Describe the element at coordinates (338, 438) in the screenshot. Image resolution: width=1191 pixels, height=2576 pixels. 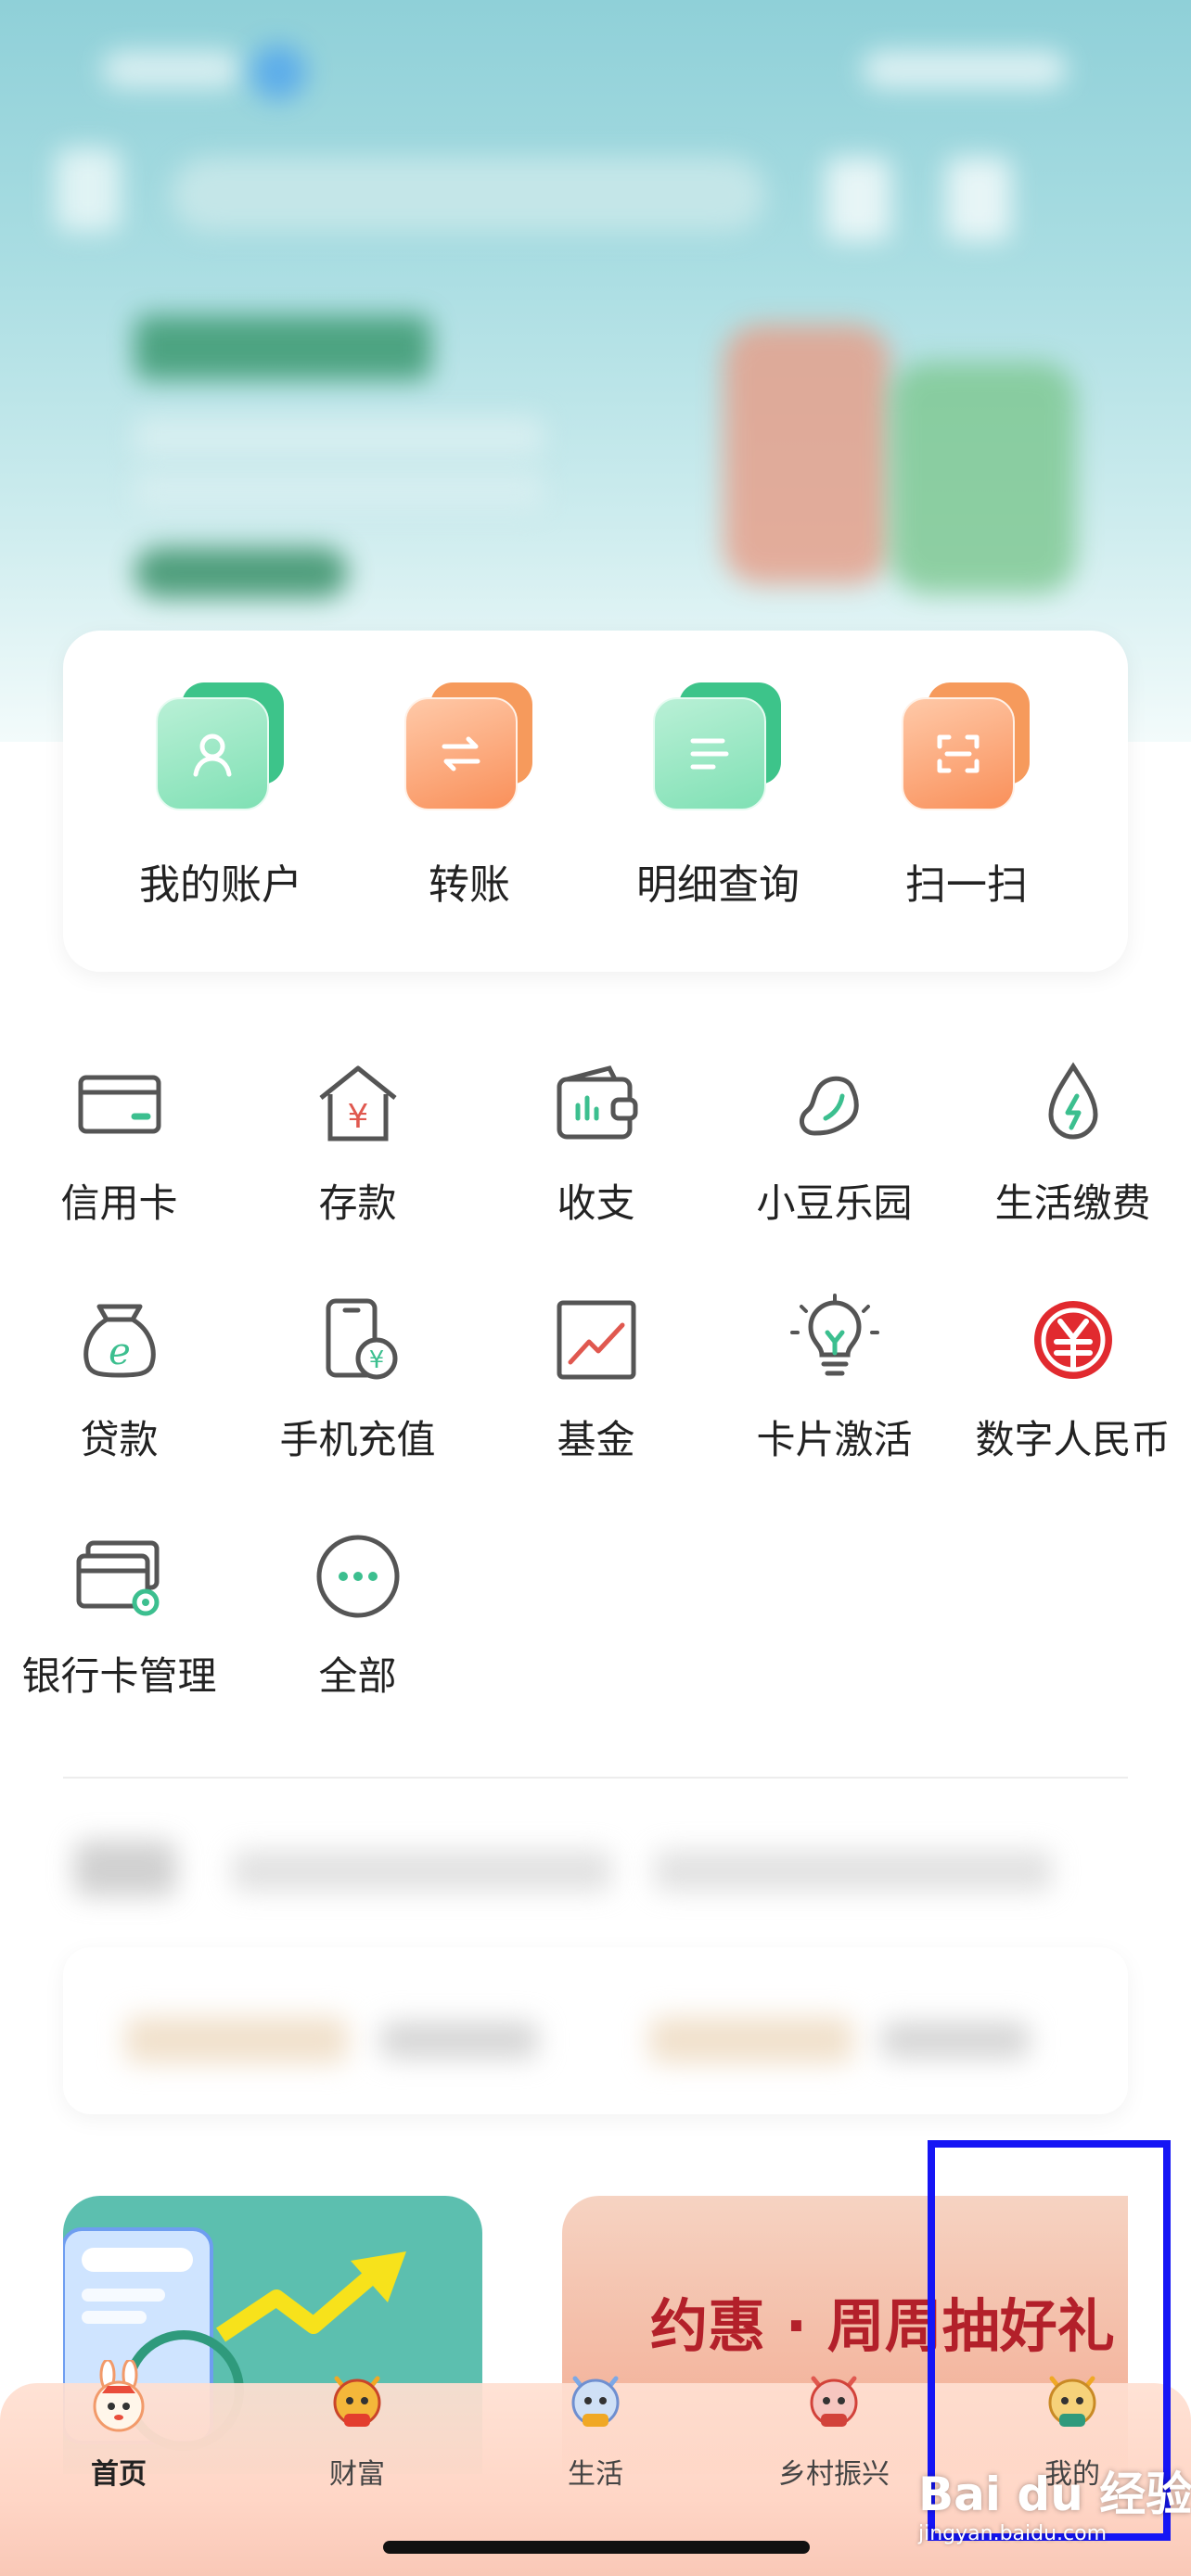
I see `banner-subtitle` at that location.